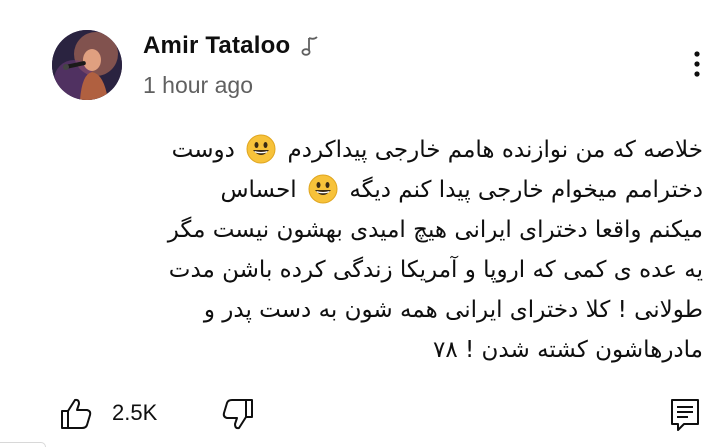  I want to click on card-divider, so click(23, 444).